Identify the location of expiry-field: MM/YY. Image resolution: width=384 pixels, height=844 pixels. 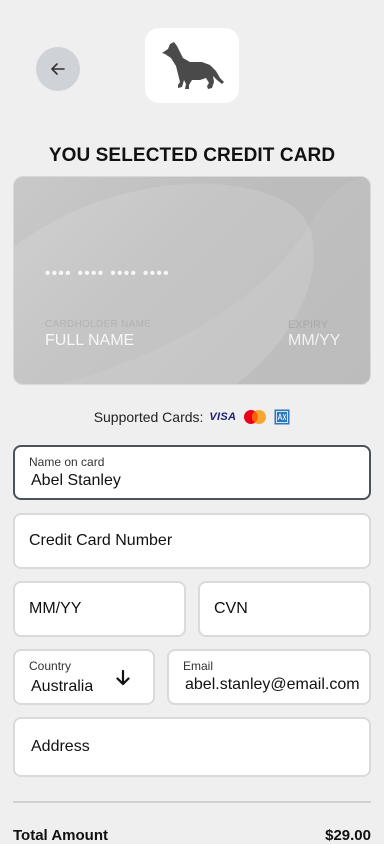
(99, 609).